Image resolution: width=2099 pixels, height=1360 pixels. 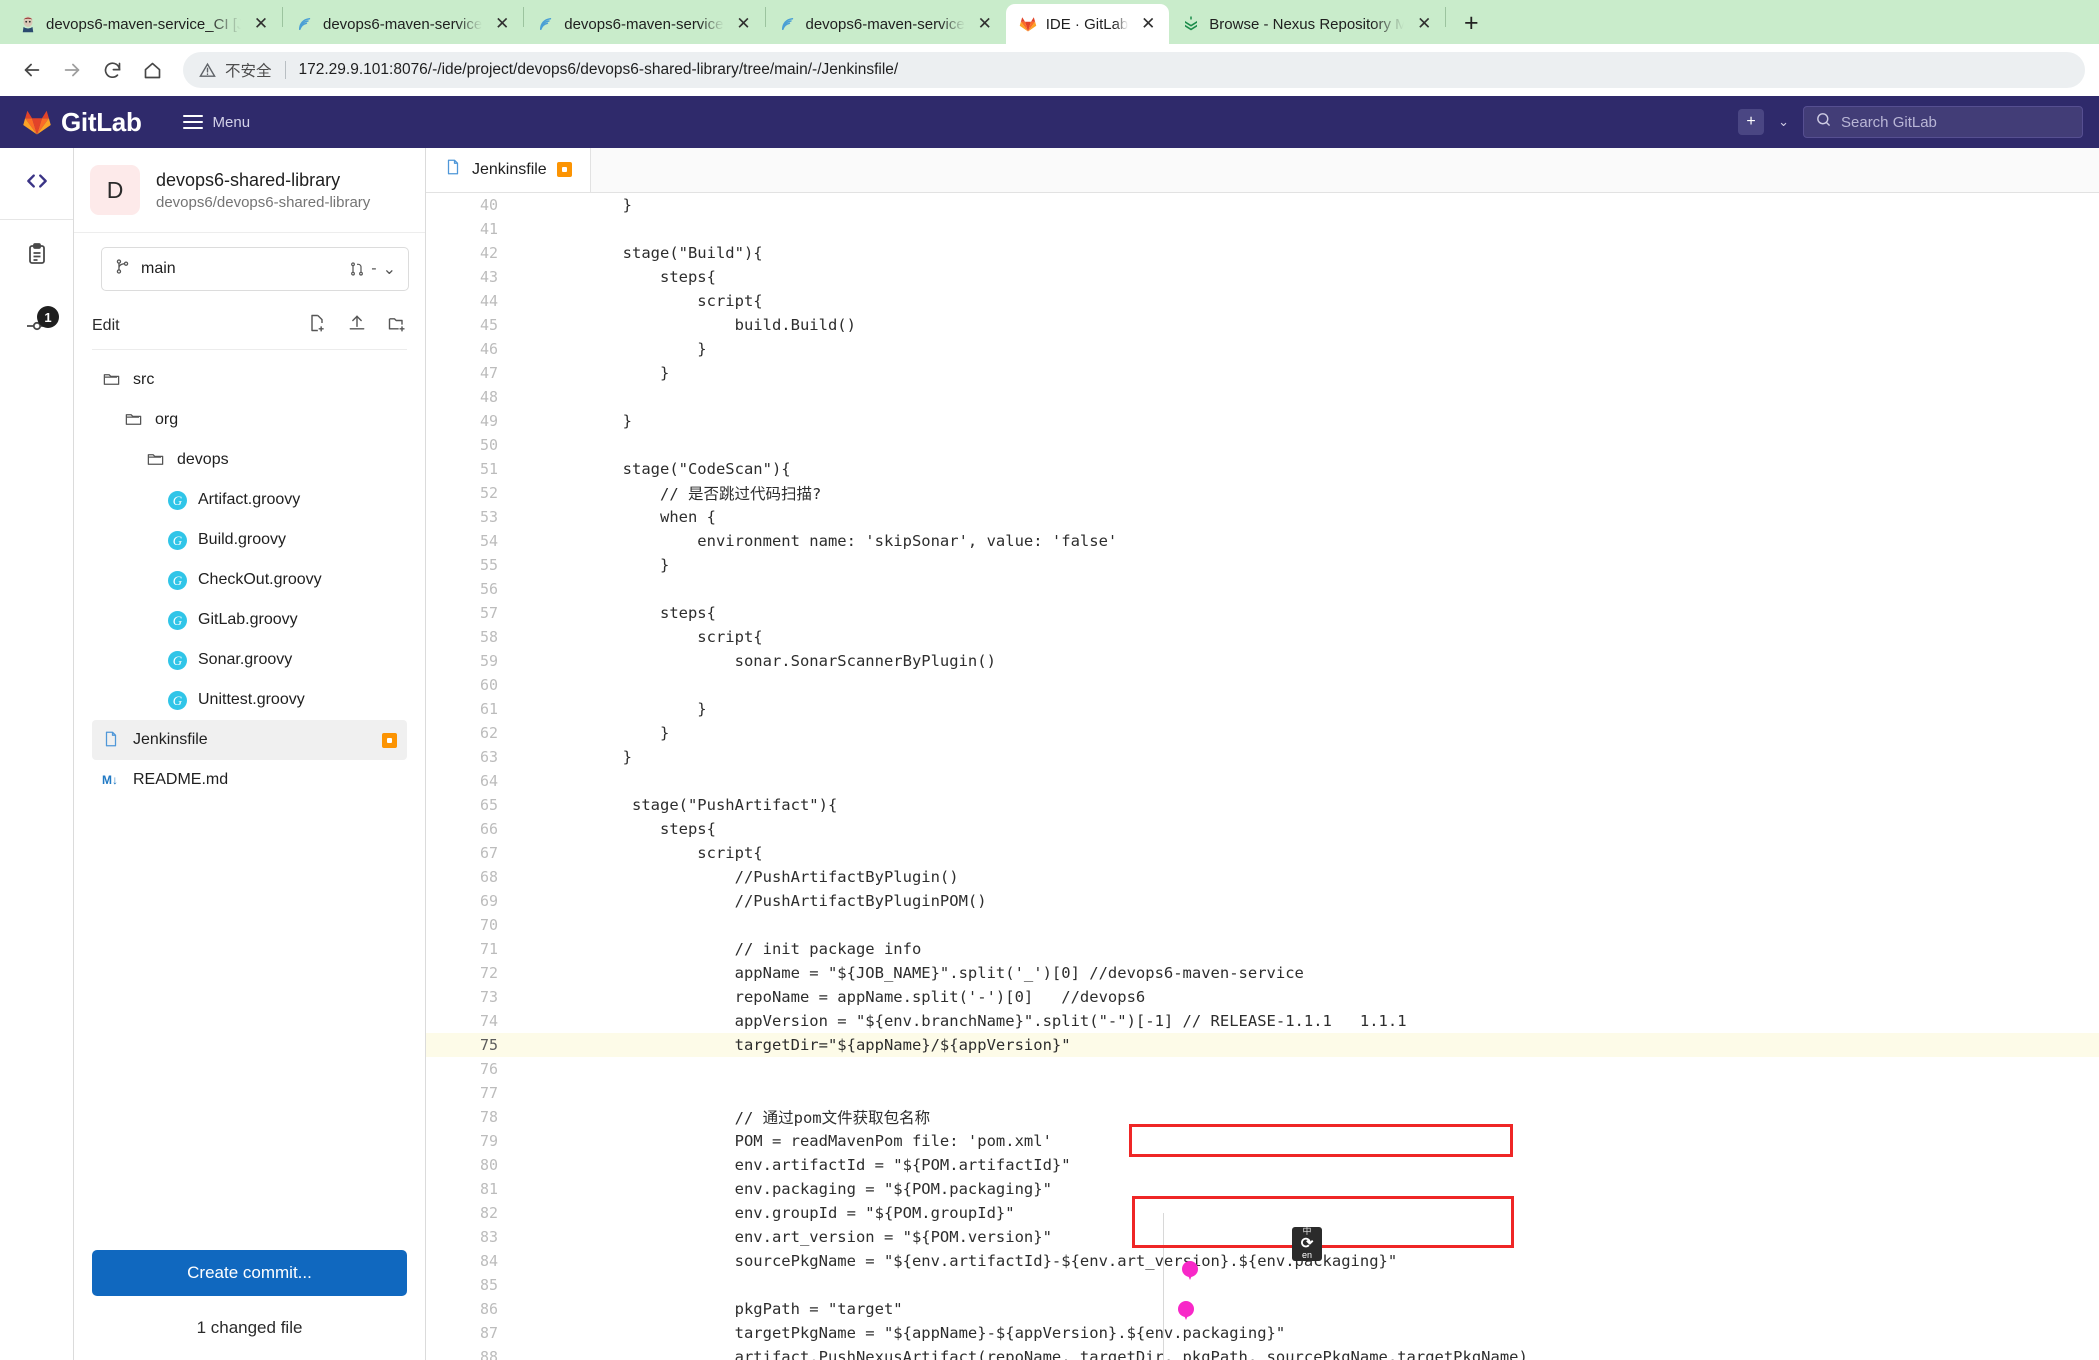 What do you see at coordinates (1087, 24) in the screenshot?
I see `browser-tab-5-active: IDE · GitLab ✕` at bounding box center [1087, 24].